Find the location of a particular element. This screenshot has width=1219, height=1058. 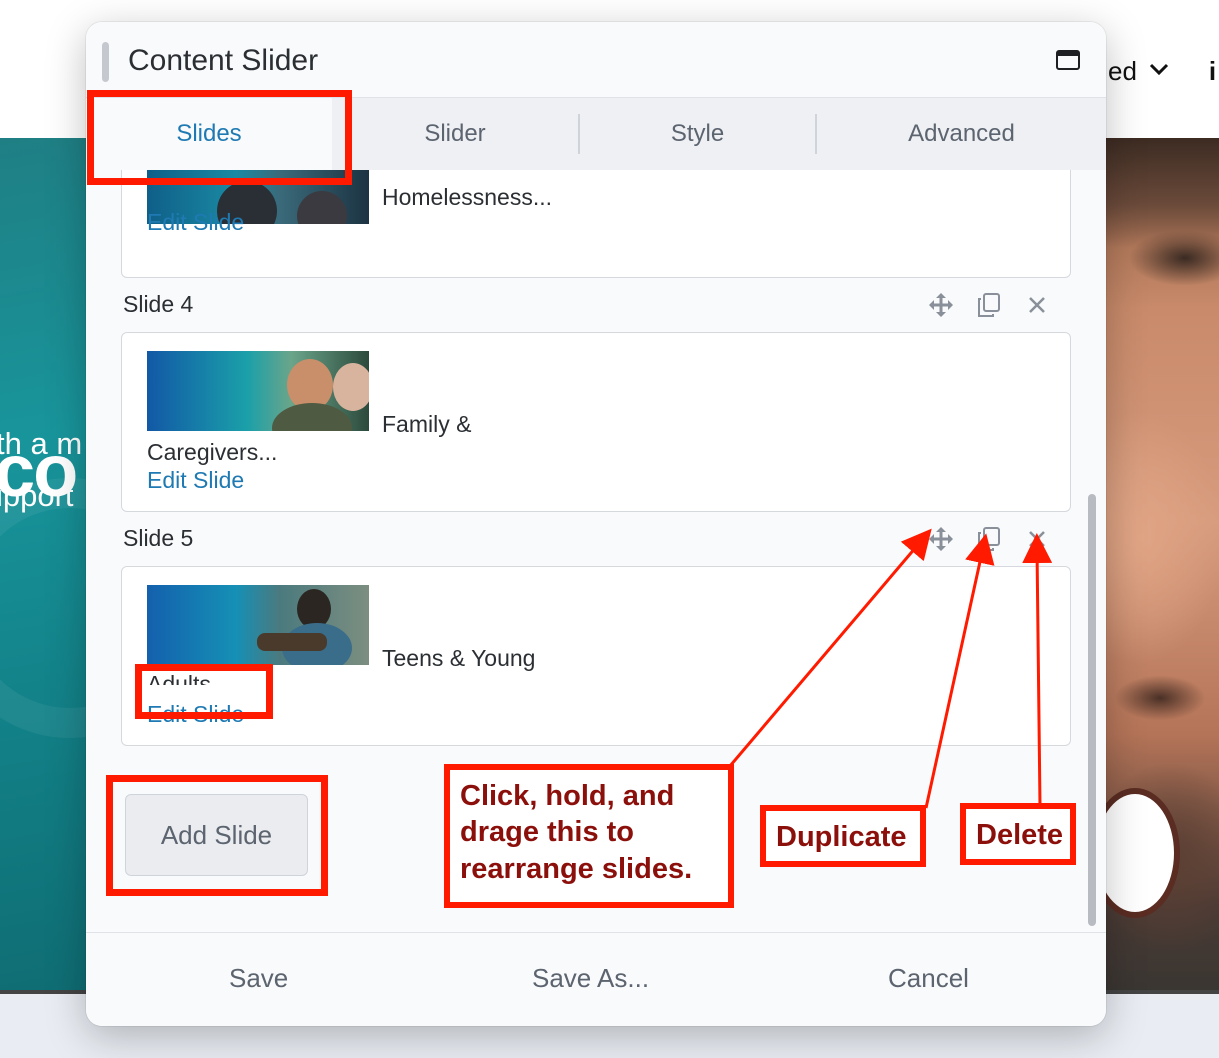

hero-line1-fragment: th a m is located at coordinates (41, 443).